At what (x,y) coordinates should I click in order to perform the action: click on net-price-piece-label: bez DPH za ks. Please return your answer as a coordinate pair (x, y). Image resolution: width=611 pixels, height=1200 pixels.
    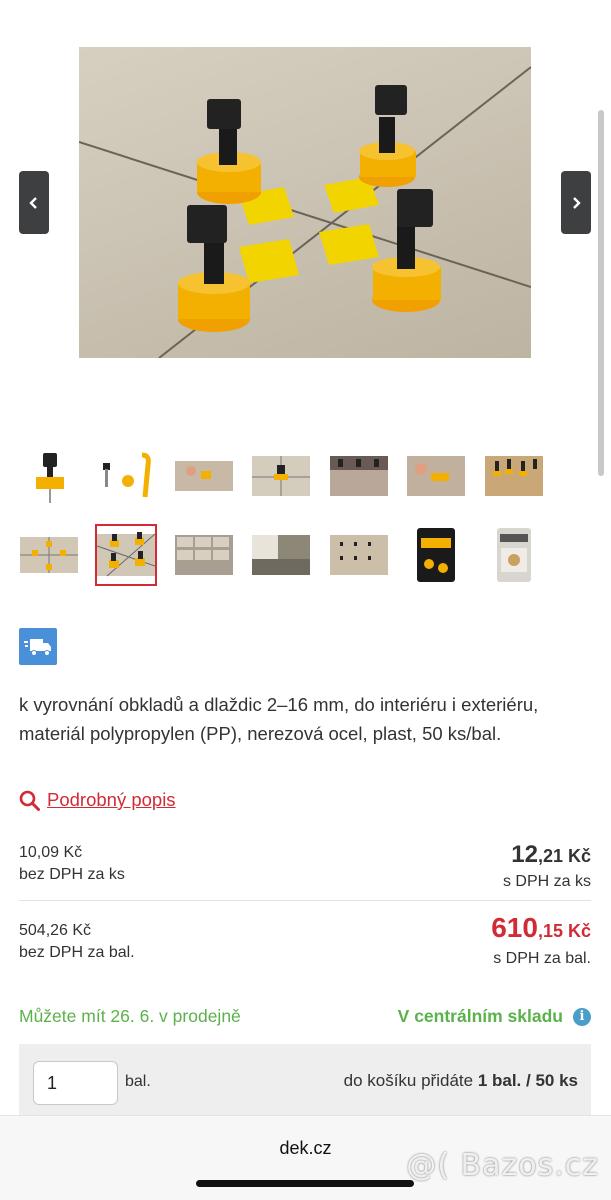
    Looking at the image, I should click on (72, 874).